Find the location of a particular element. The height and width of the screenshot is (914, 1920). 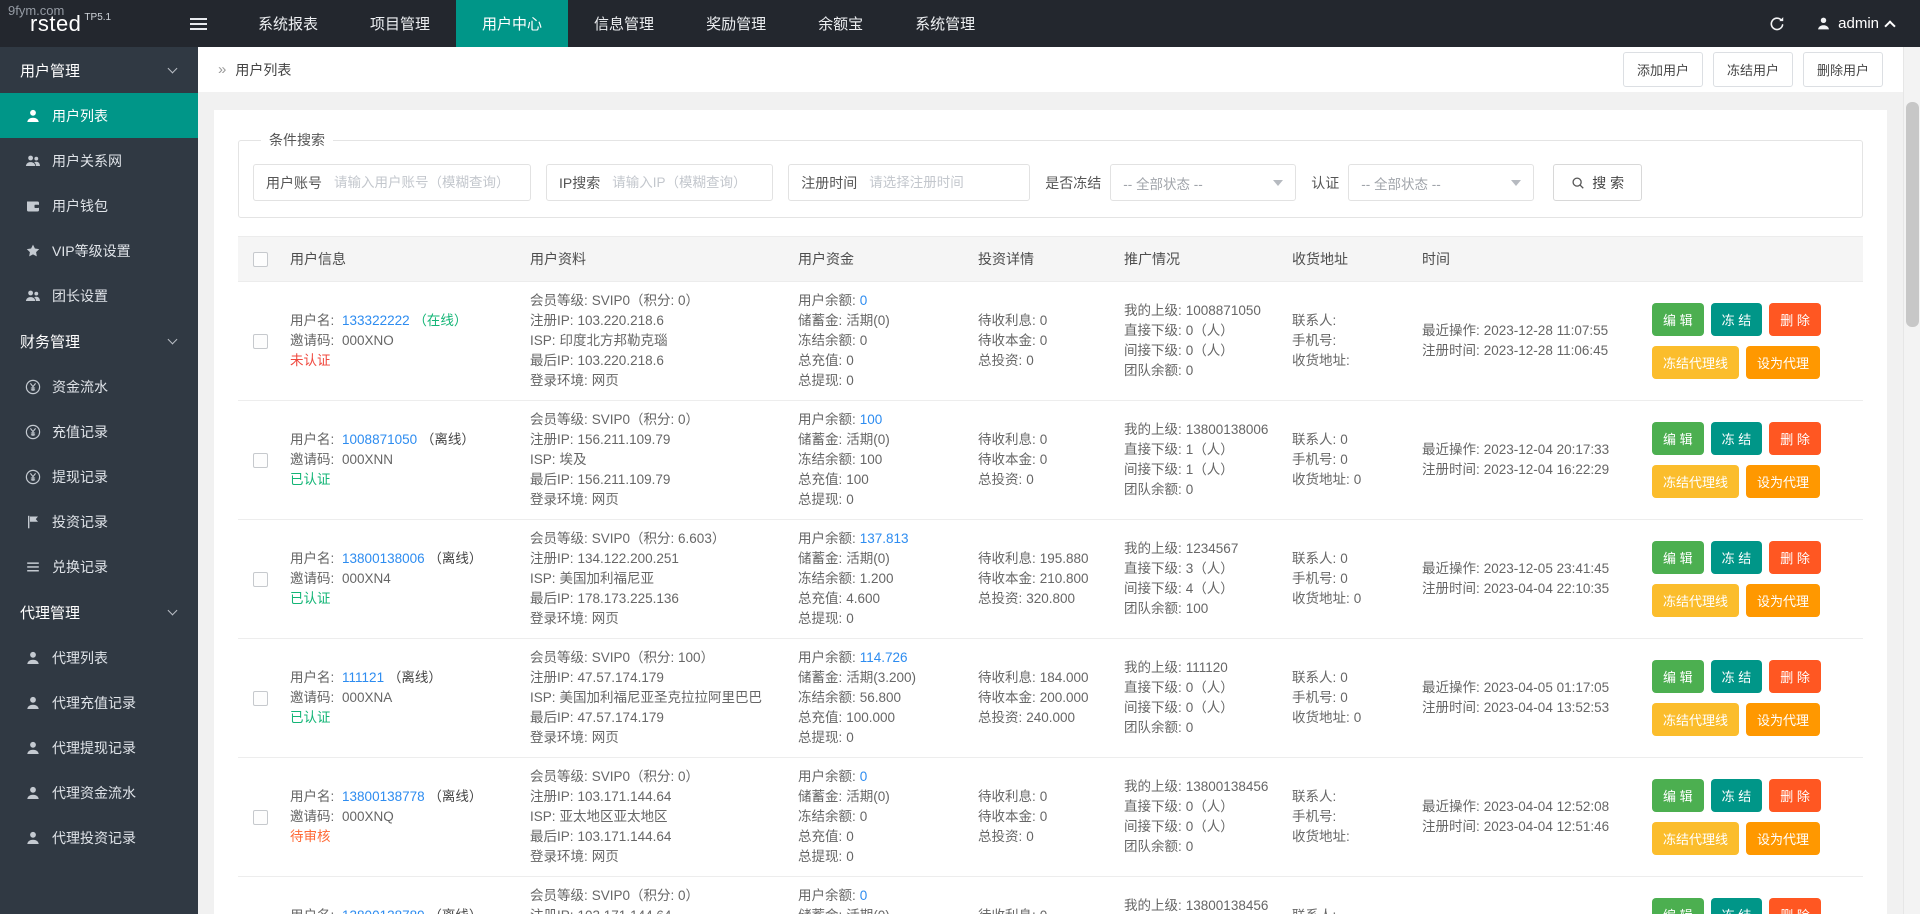

sidebar-item-1-0: 资金流水 is located at coordinates (99, 386).